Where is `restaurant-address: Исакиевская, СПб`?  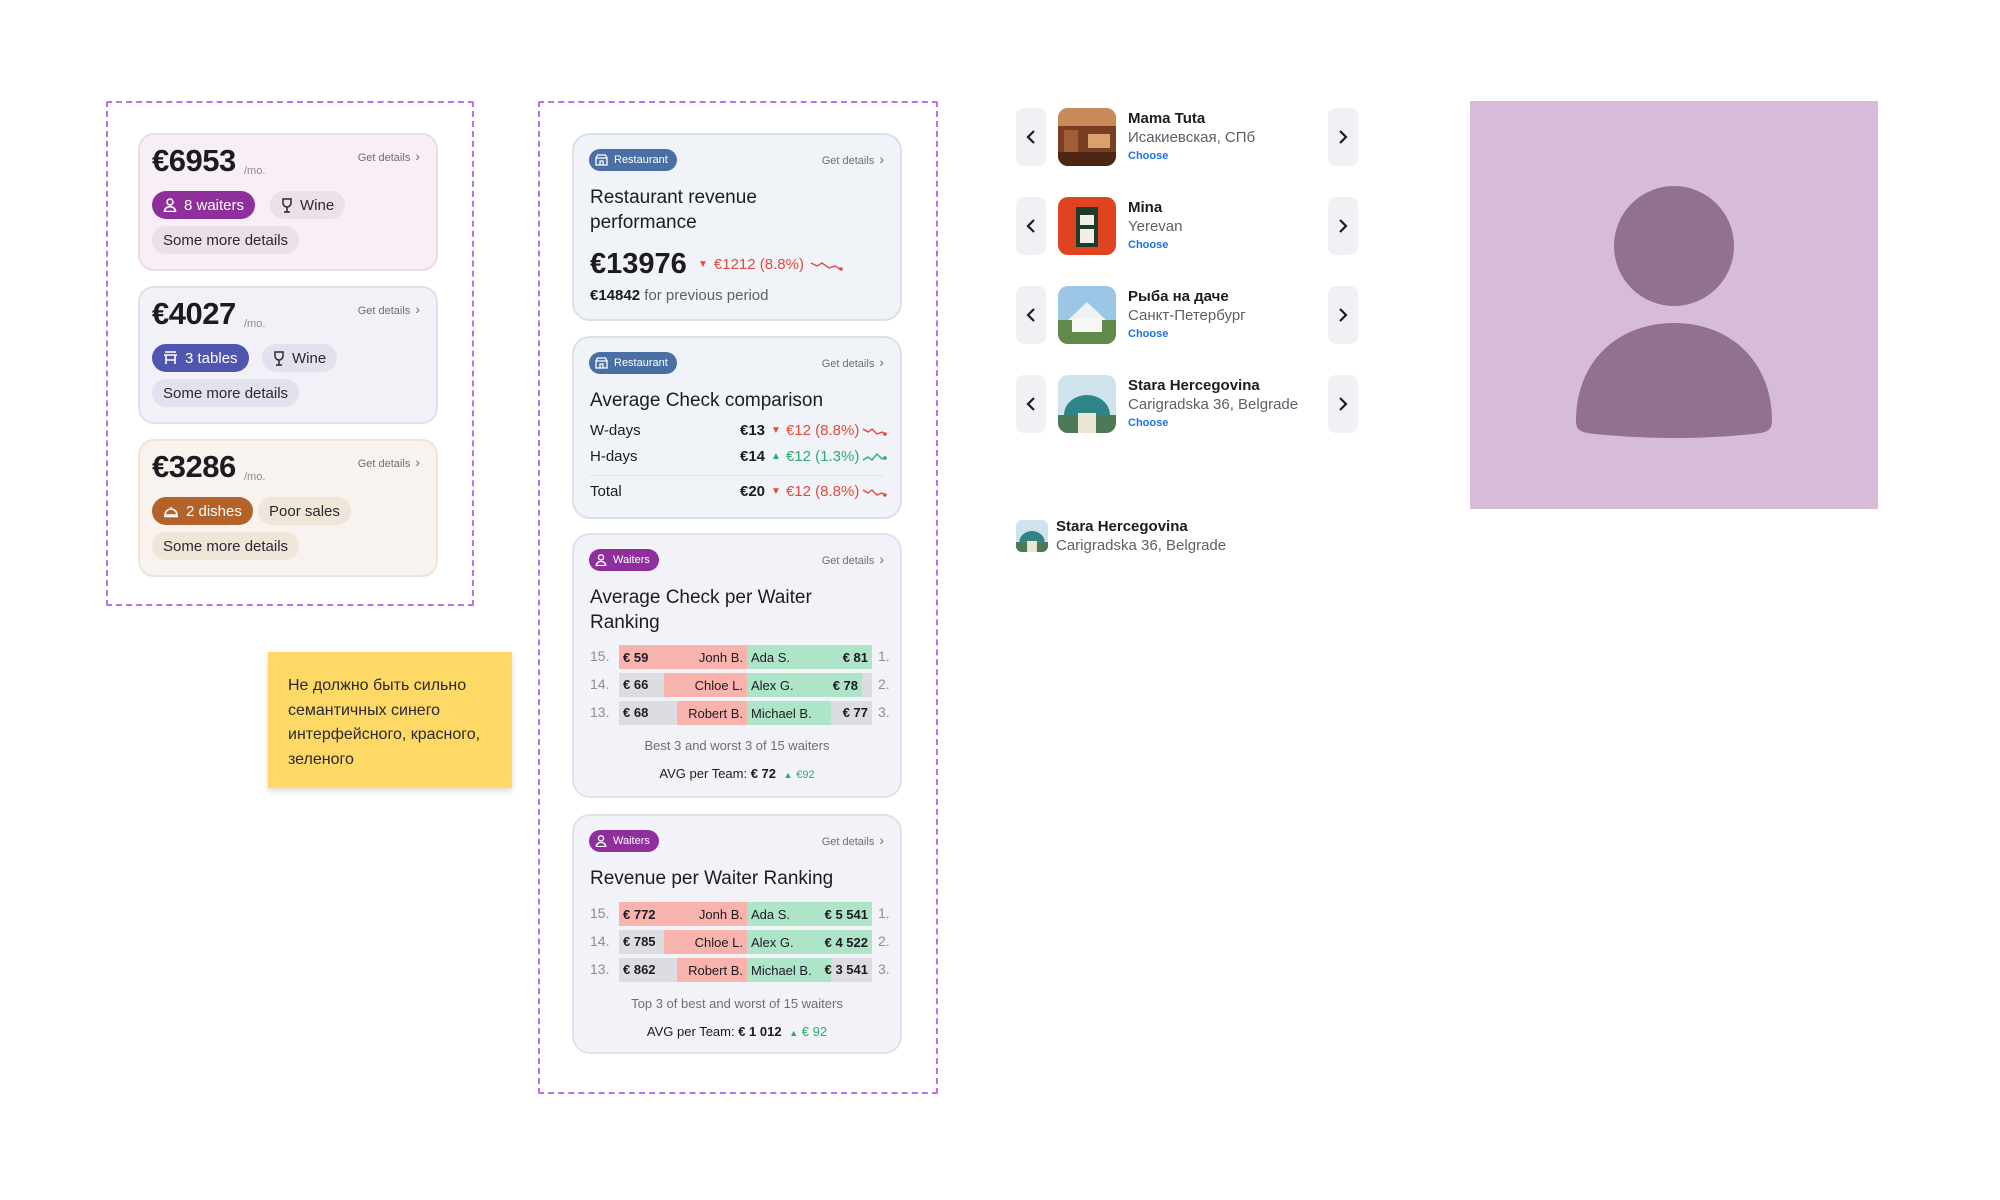 restaurant-address: Исакиевская, СПб is located at coordinates (1192, 137).